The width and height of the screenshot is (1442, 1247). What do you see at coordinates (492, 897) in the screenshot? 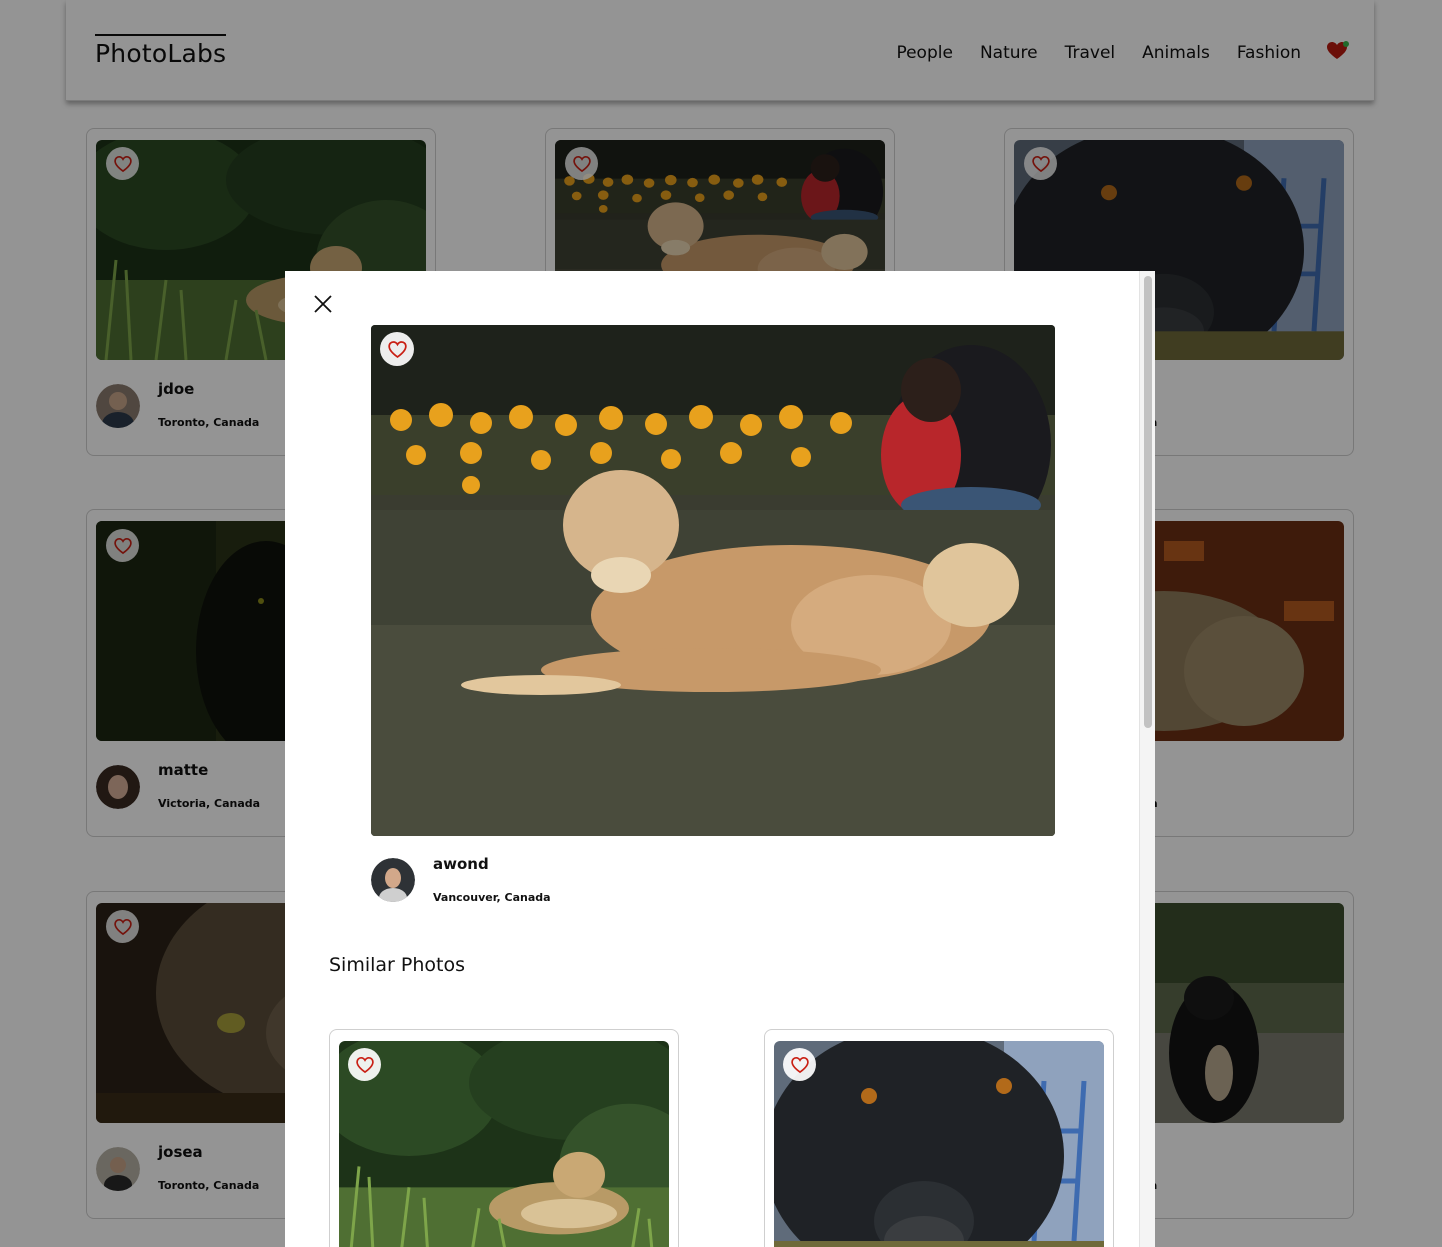
I see `photographer-location: Vancouver, Canada` at bounding box center [492, 897].